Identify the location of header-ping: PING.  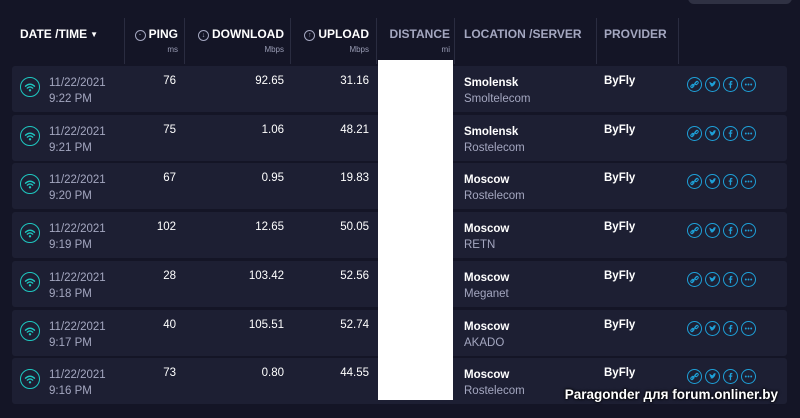
(163, 34).